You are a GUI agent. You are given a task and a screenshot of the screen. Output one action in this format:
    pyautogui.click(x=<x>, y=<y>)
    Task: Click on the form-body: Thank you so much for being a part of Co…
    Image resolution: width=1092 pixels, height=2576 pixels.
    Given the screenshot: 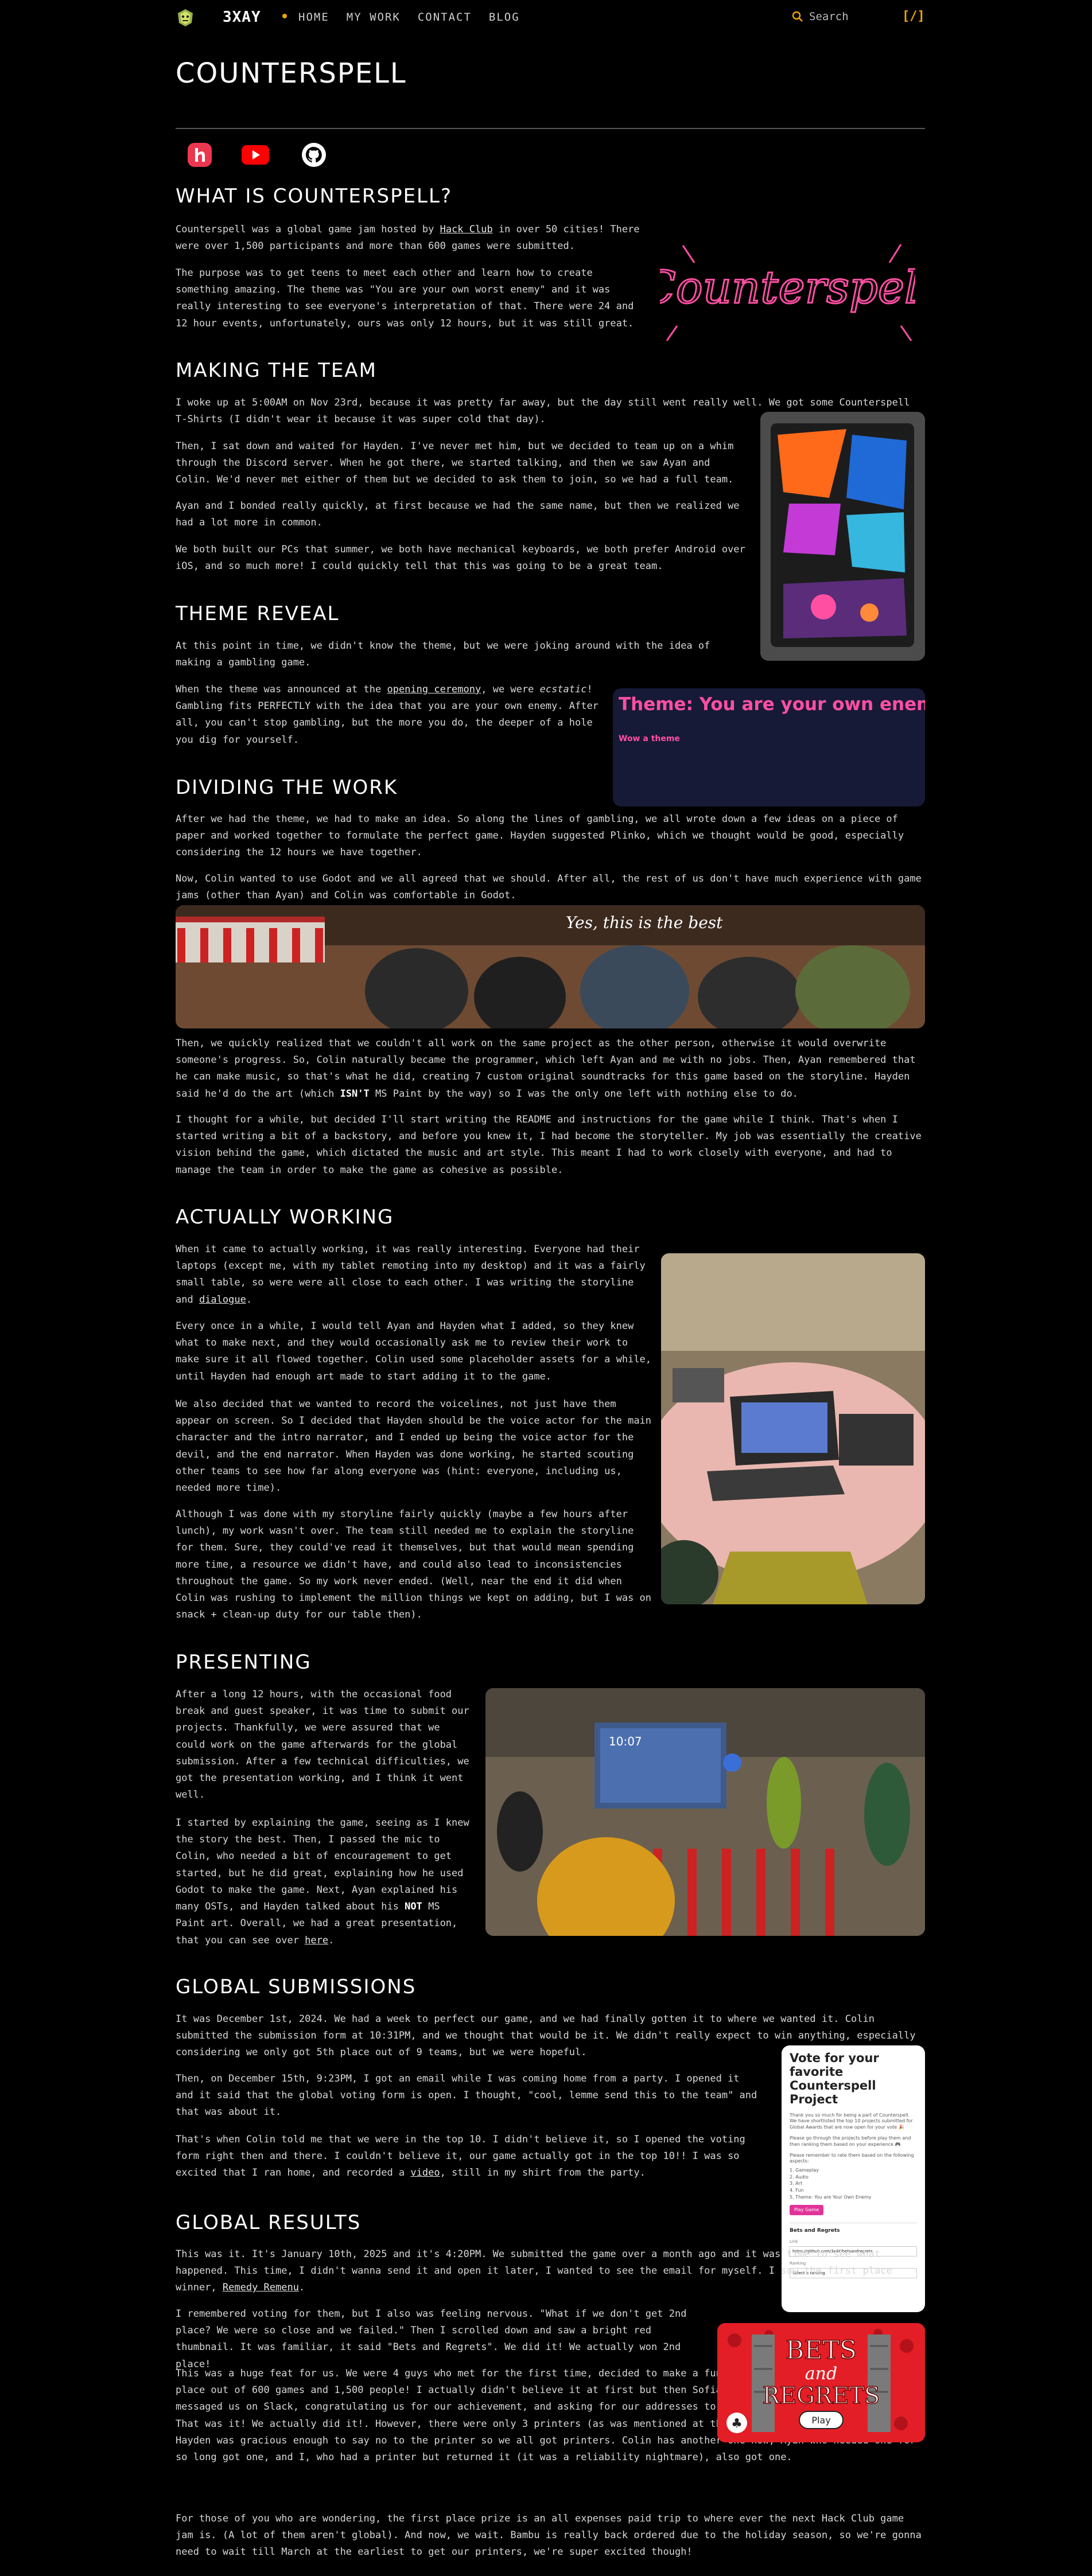 What is the action you would take?
    pyautogui.click(x=852, y=2121)
    